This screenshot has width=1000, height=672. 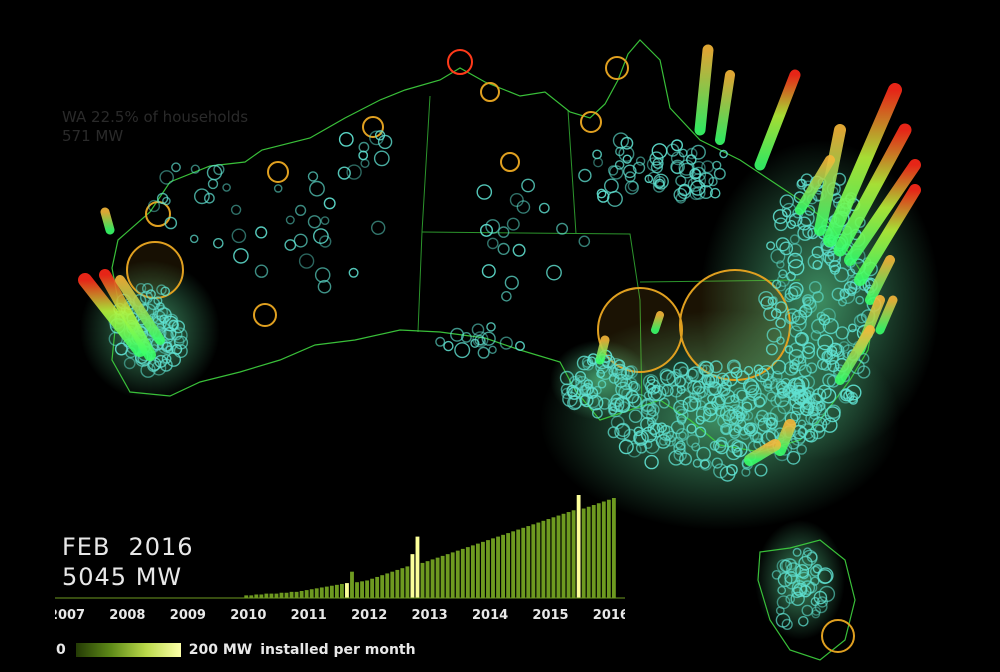 What do you see at coordinates (338, 650) in the screenshot?
I see `legend-caption: installed per month` at bounding box center [338, 650].